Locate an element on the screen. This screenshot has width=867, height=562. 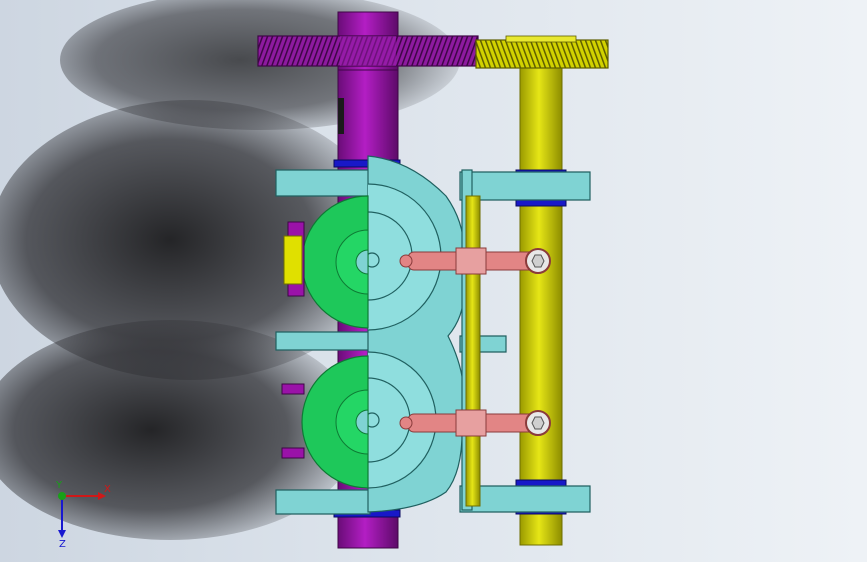
connecting-rod-upper is located at coordinates (475, 261).